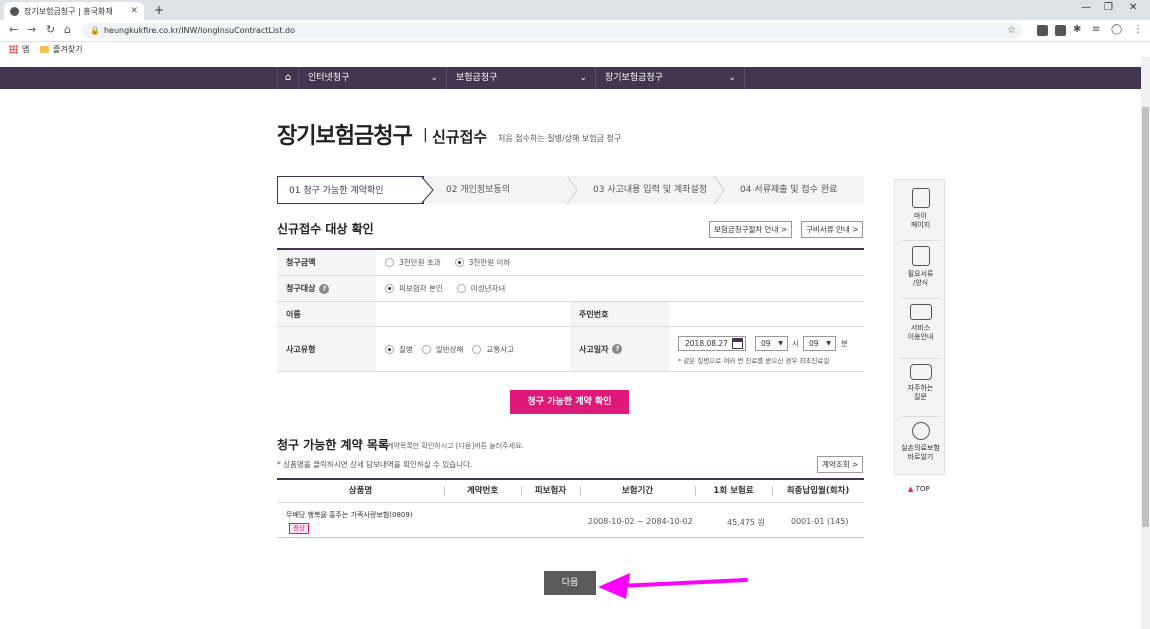 Image resolution: width=1150 pixels, height=629 pixels. Describe the element at coordinates (673, 586) in the screenshot. I see `annotation-arrow` at that location.